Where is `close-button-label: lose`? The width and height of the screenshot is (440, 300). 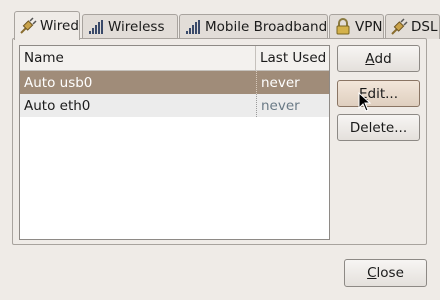
close-button-label: lose is located at coordinates (390, 273).